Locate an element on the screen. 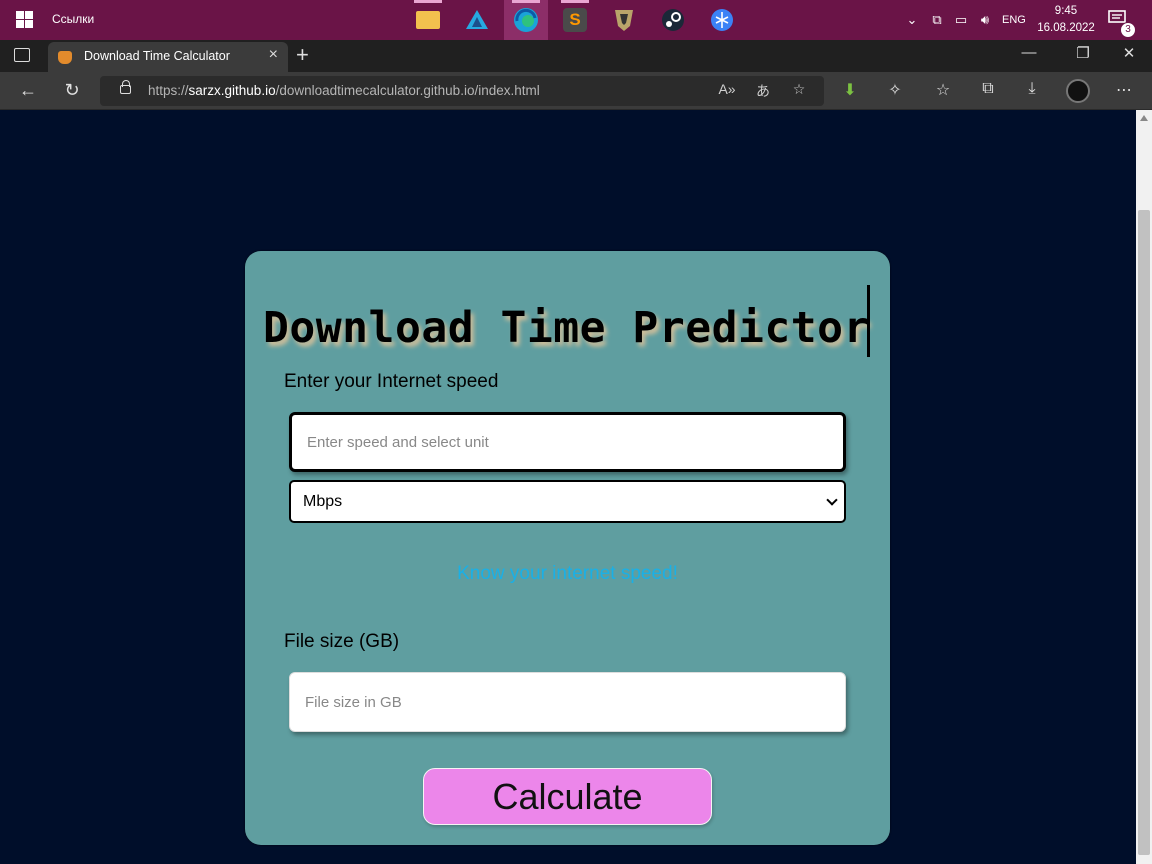 Image resolution: width=1152 pixels, height=864 pixels. chevron-down-icon is located at coordinates (832, 500).